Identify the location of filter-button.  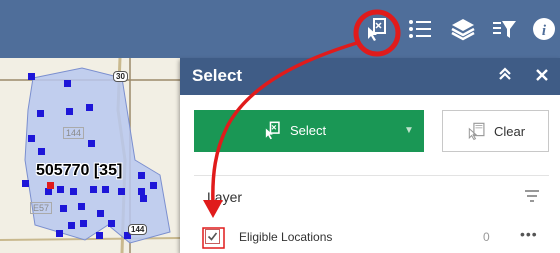
(504, 29).